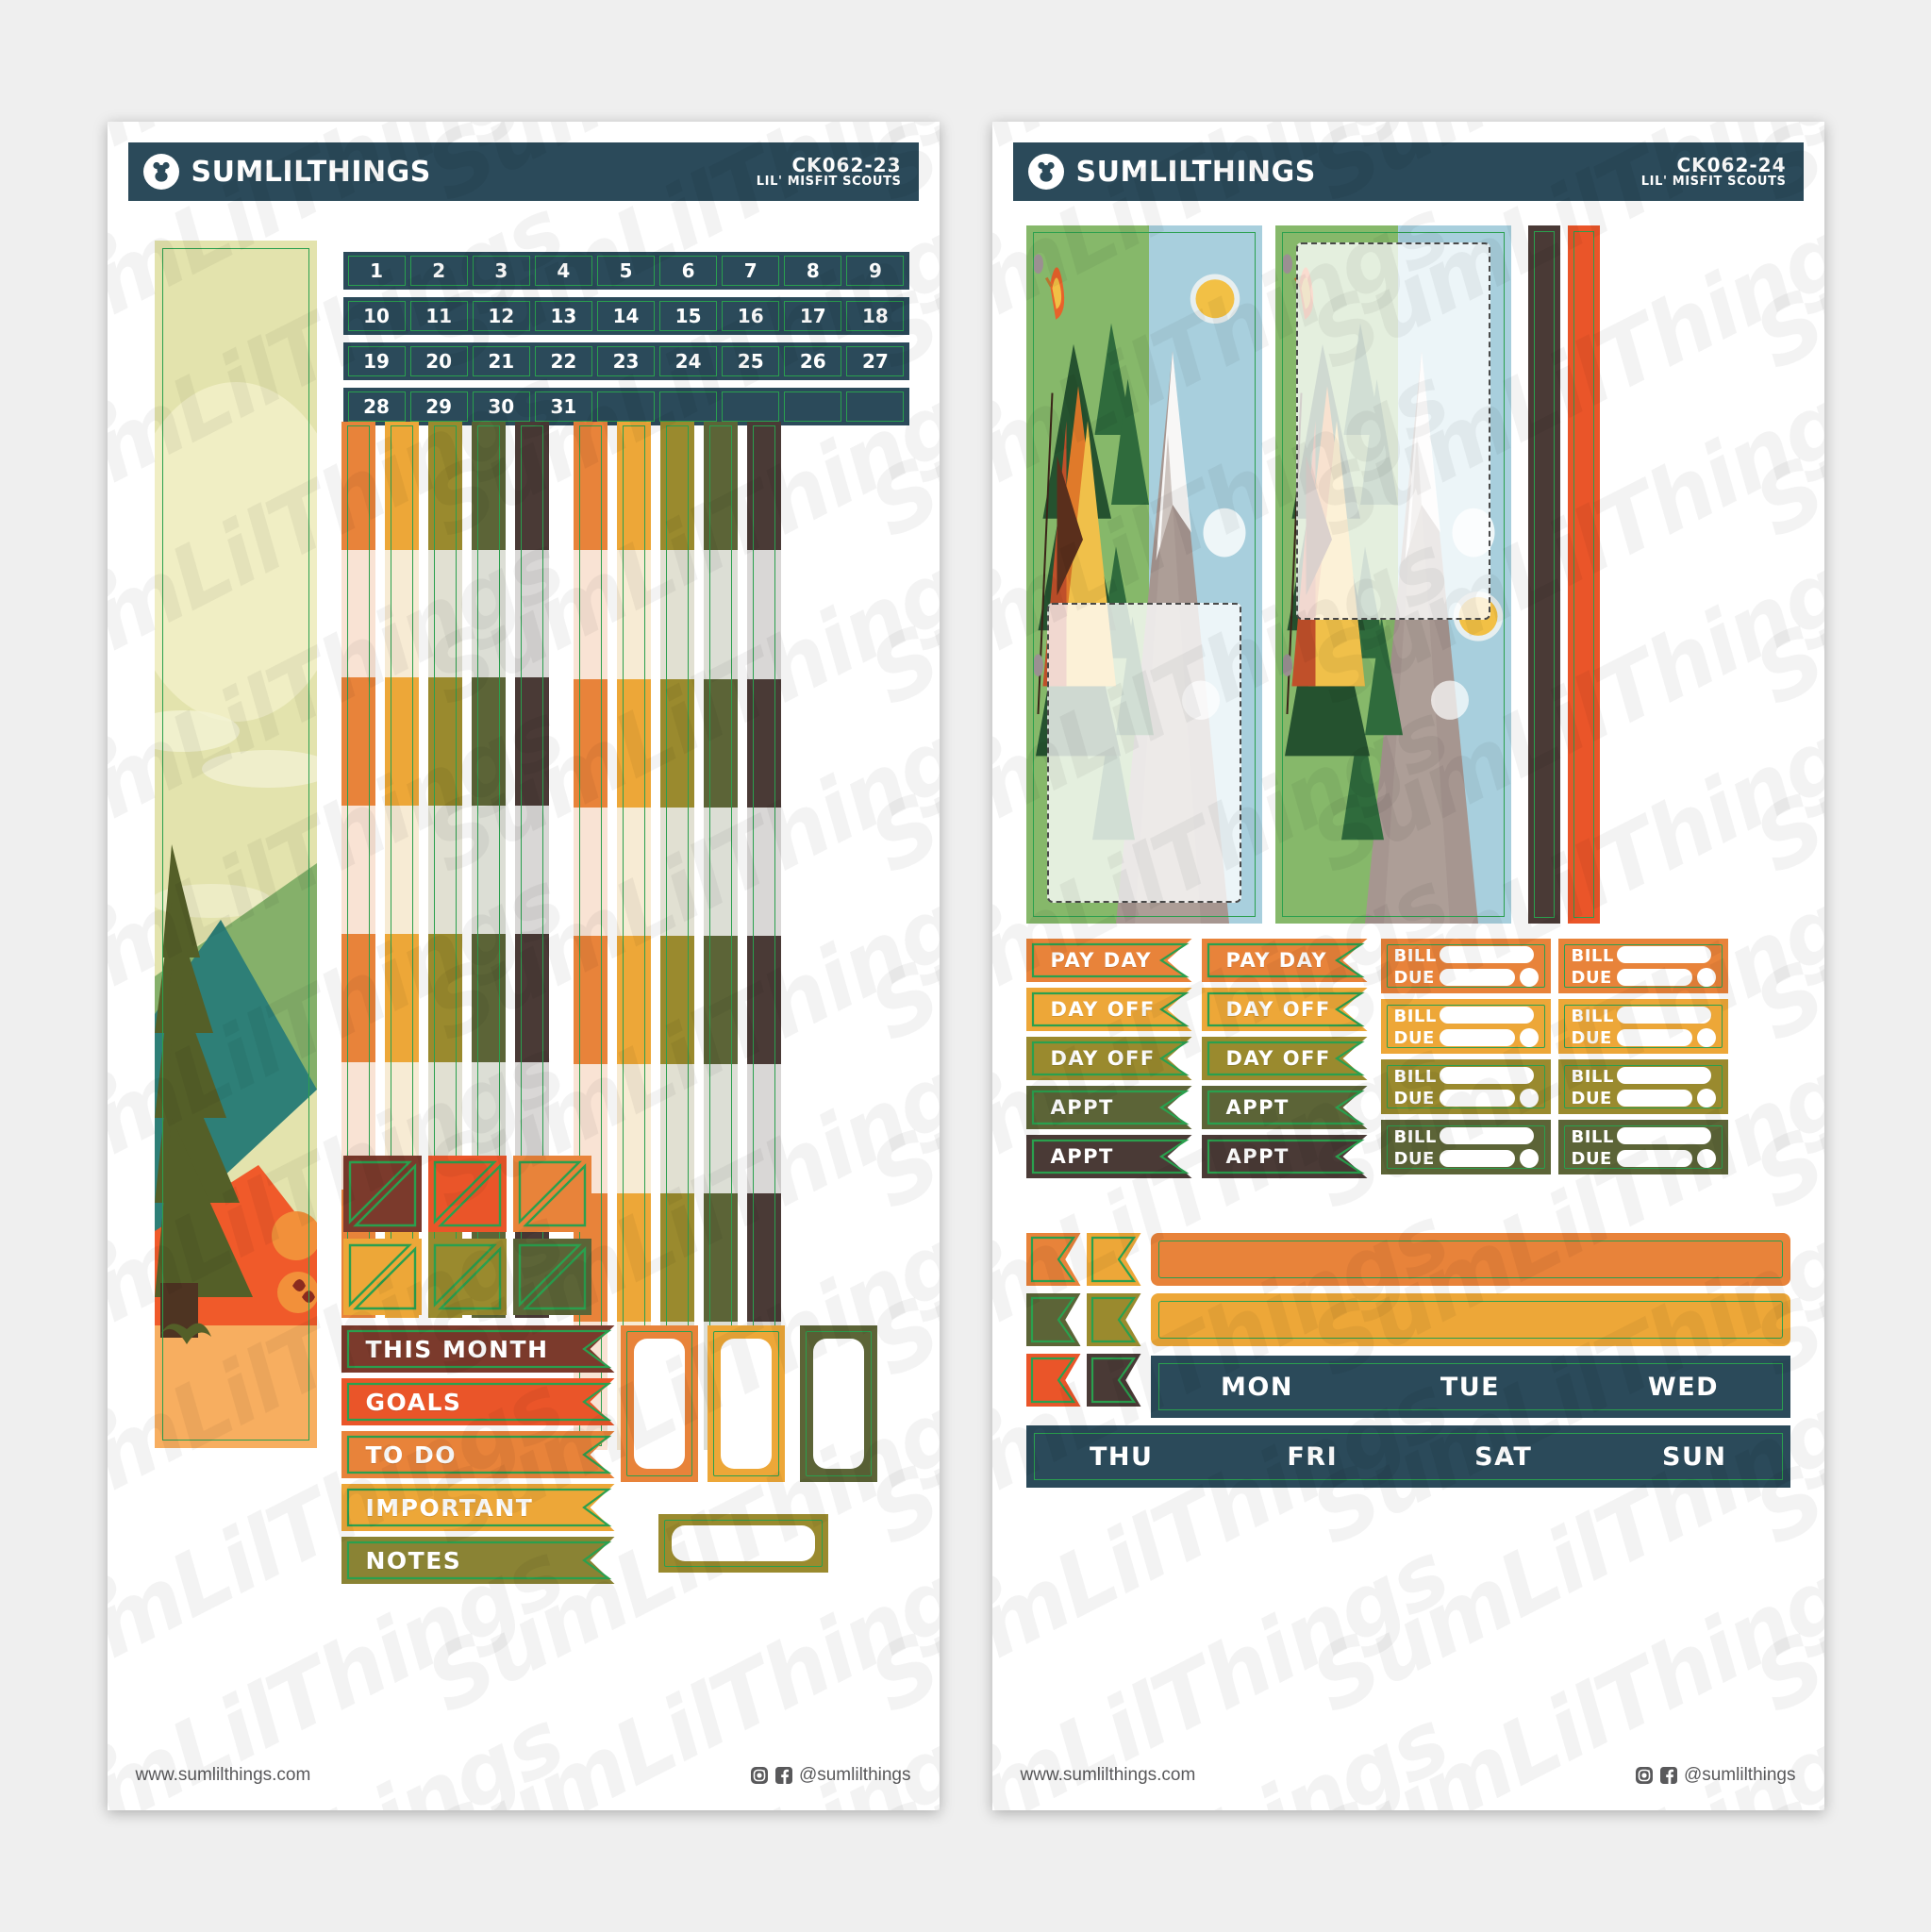 The width and height of the screenshot is (1931, 1932). What do you see at coordinates (1053, 1319) in the screenshot?
I see `mini-flag-dark-olive` at bounding box center [1053, 1319].